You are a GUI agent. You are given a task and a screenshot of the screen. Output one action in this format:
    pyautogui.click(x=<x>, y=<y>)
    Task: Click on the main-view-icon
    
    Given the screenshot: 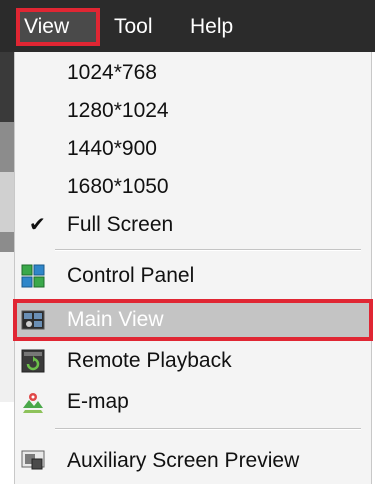 What is the action you would take?
    pyautogui.click(x=33, y=320)
    